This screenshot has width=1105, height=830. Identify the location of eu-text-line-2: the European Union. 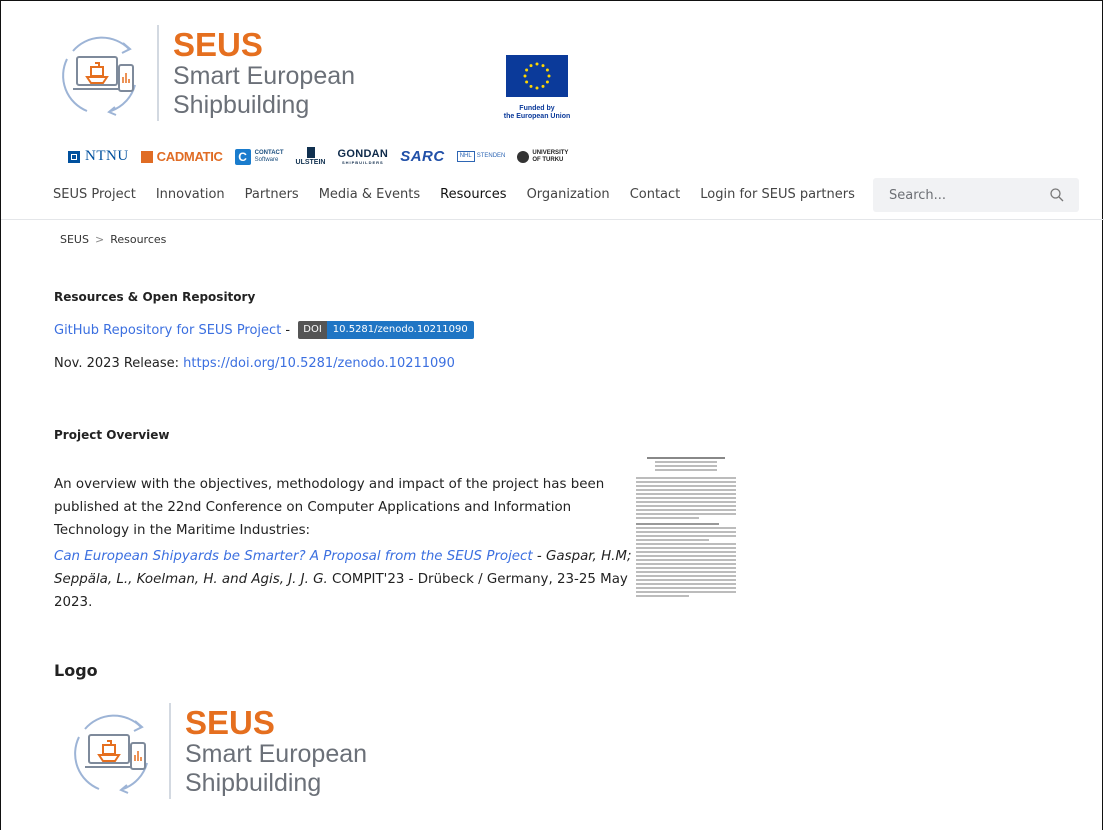
(537, 116).